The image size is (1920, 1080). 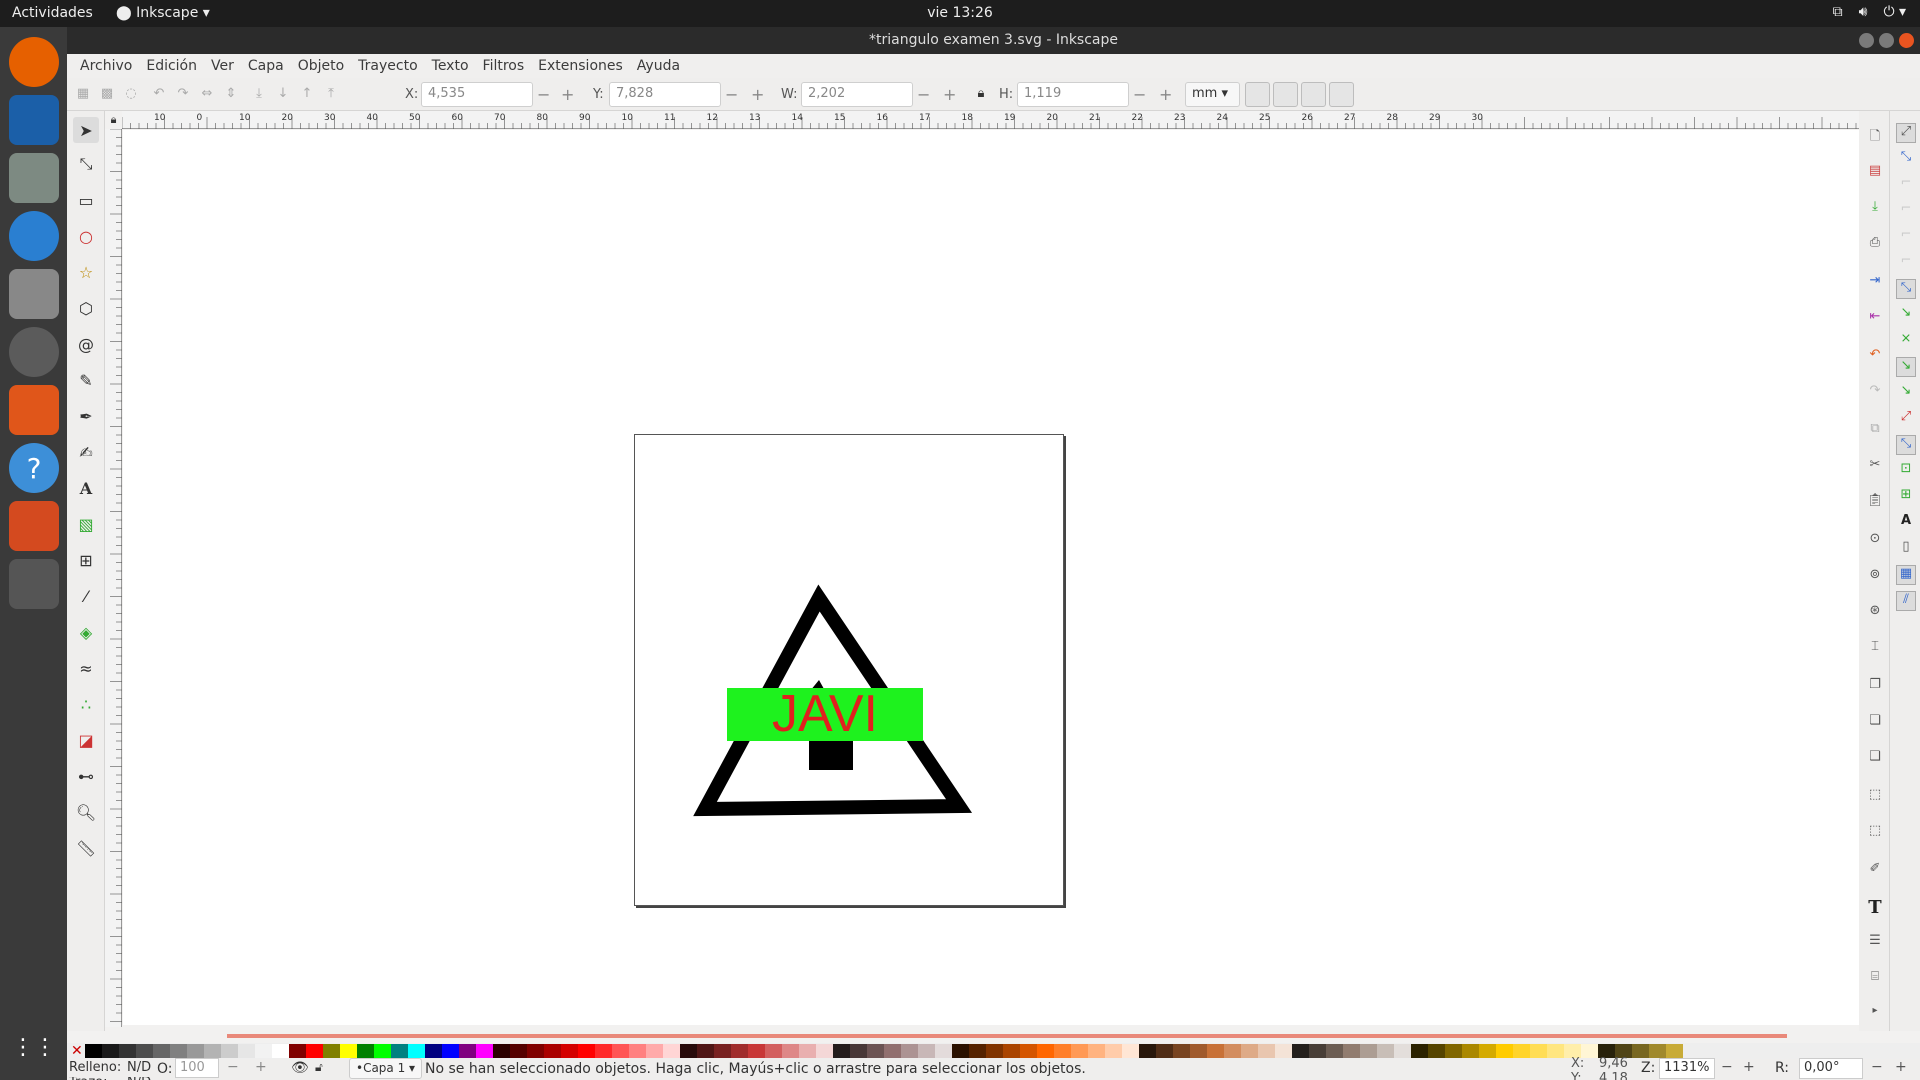 I want to click on more-commands-icon: ▸, so click(x=1875, y=1015).